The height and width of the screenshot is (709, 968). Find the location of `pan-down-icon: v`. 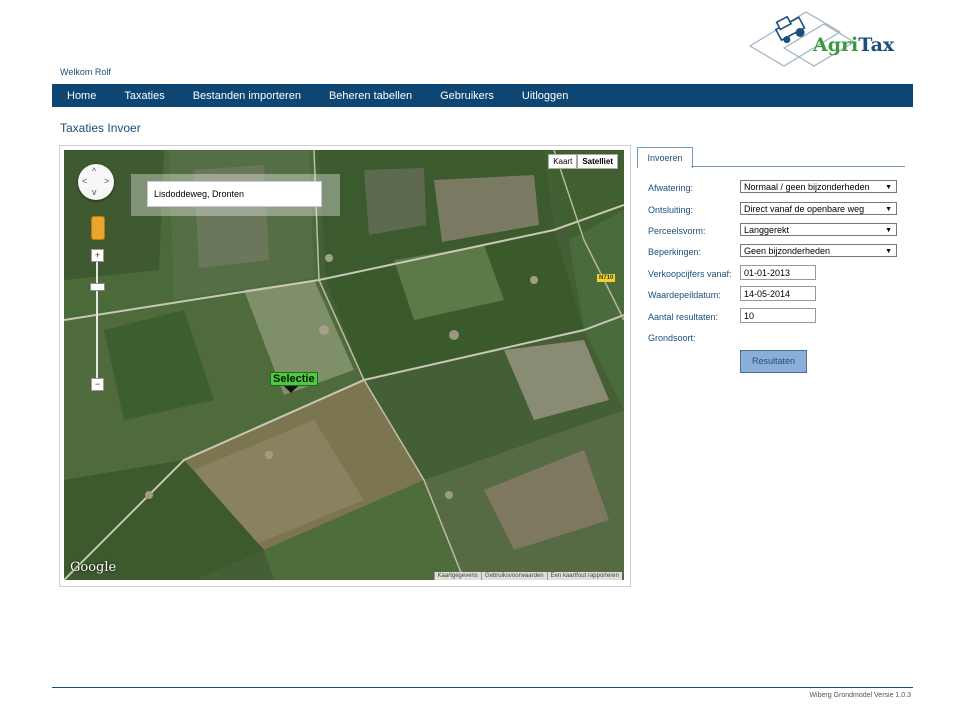

pan-down-icon: v is located at coordinates (94, 192).